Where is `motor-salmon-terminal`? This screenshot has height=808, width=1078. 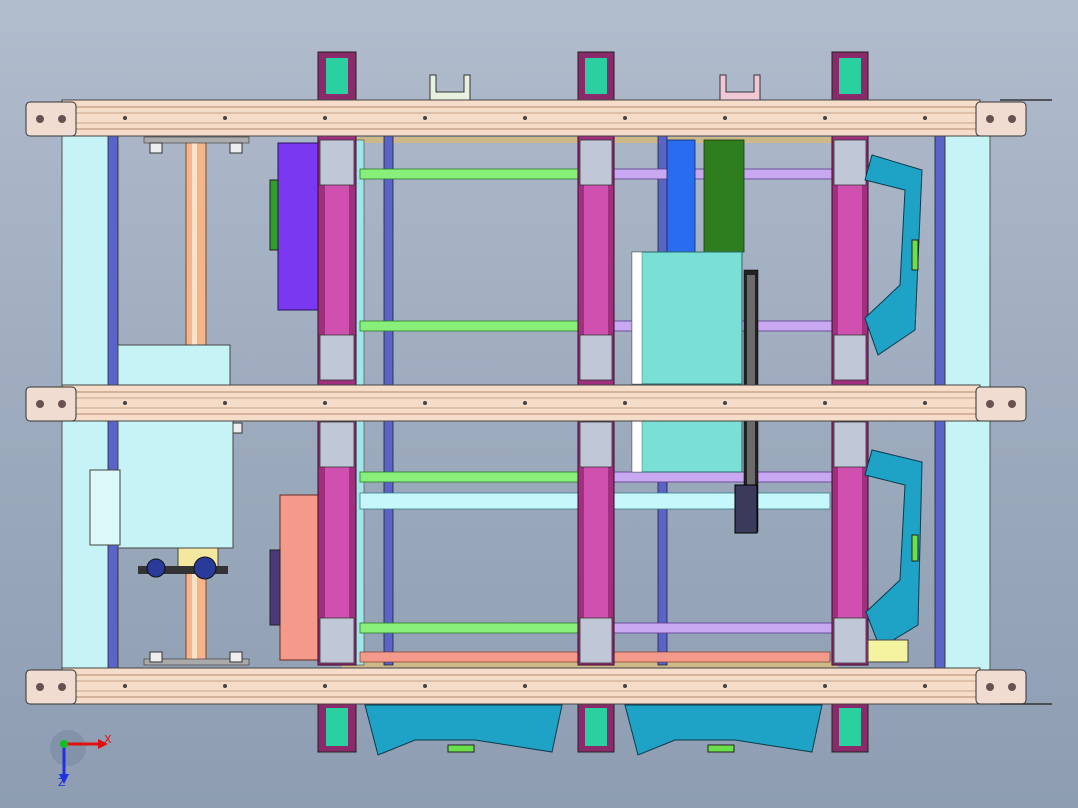
motor-salmon-terminal is located at coordinates (275, 587).